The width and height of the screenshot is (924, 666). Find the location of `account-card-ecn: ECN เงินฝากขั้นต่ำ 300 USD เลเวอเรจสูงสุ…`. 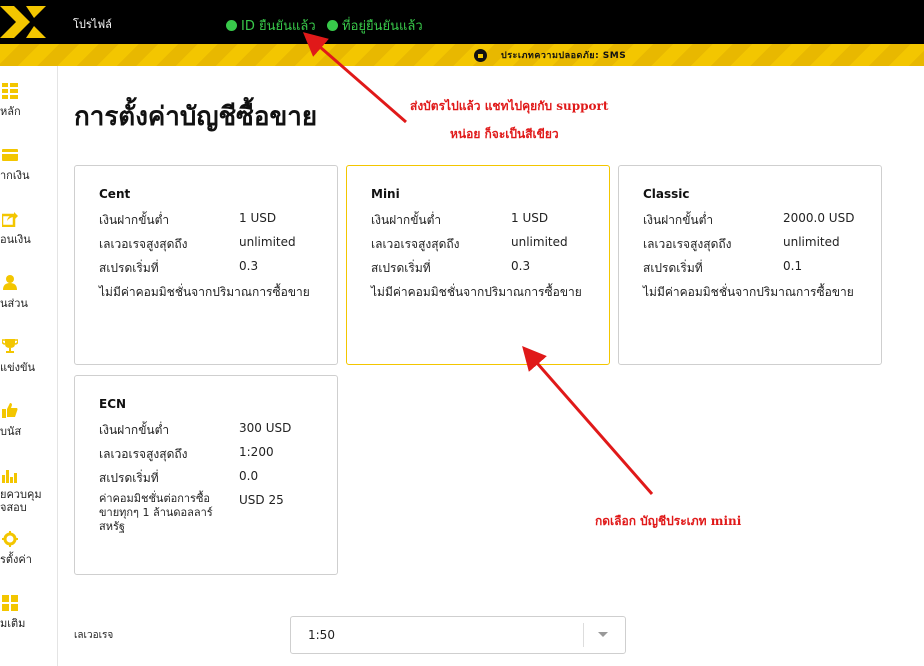

account-card-ecn: ECN เงินฝากขั้นต่ำ 300 USD เลเวอเรจสูงสุ… is located at coordinates (206, 475).